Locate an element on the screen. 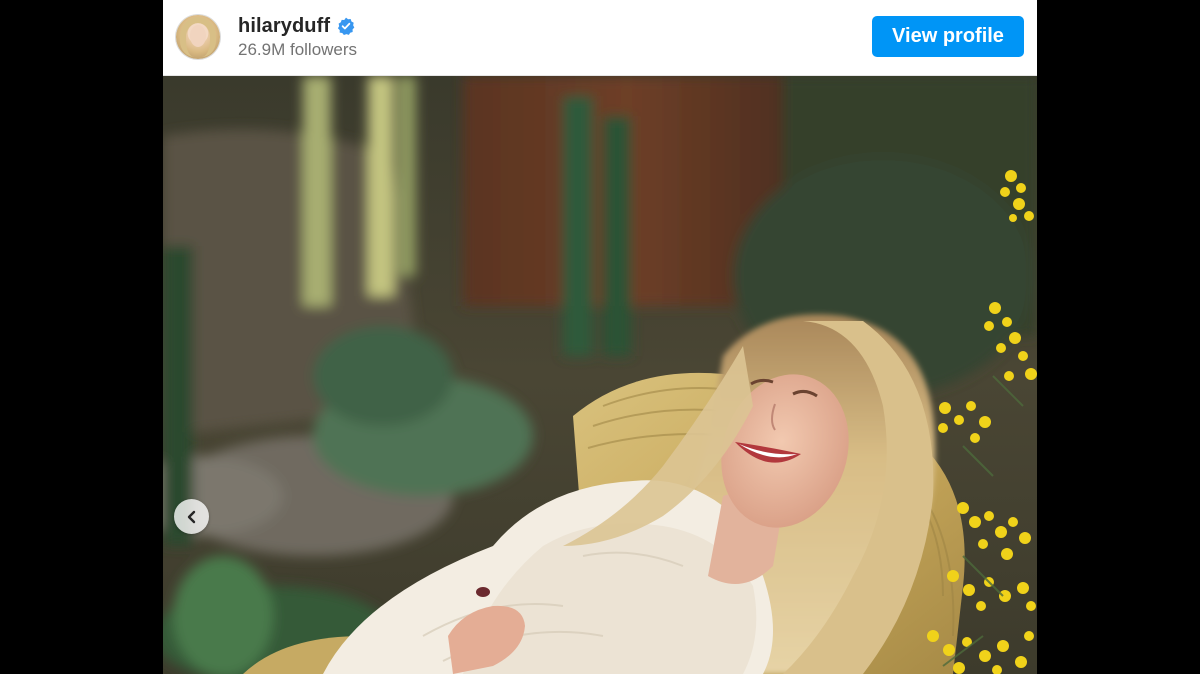 This screenshot has width=1200, height=674. post-header: hilaryduff 26.9M followers View profile is located at coordinates (600, 38).